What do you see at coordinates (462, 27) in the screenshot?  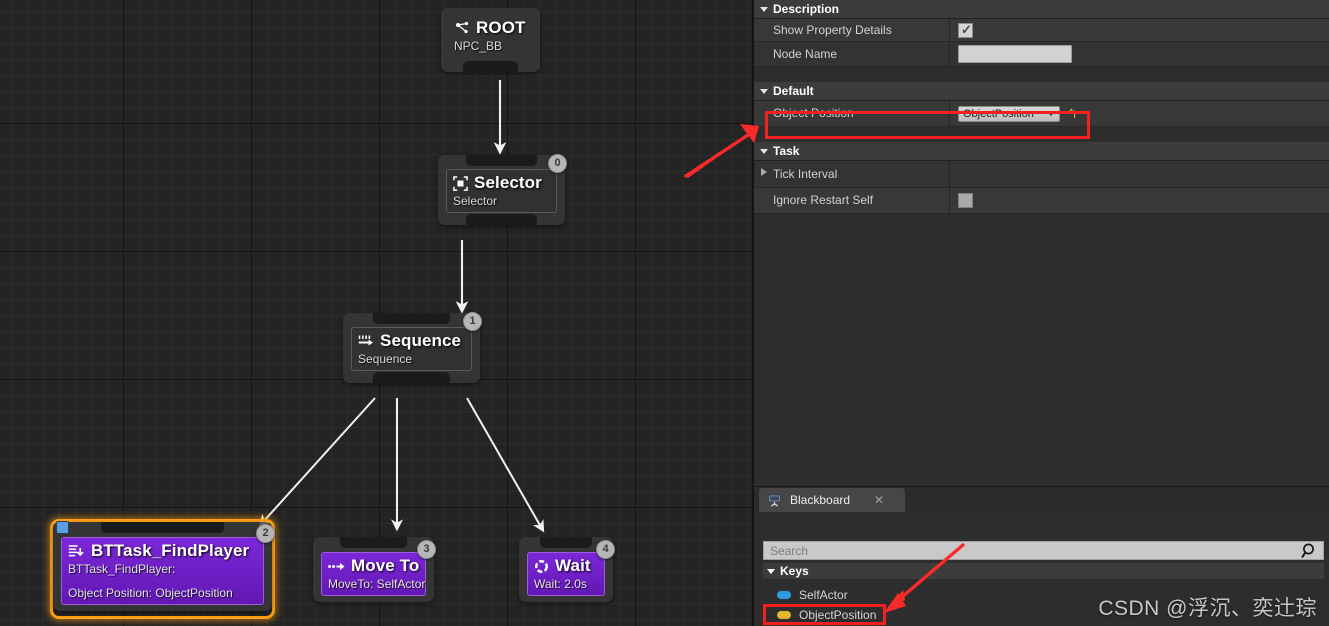 I see `root-graph-icon` at bounding box center [462, 27].